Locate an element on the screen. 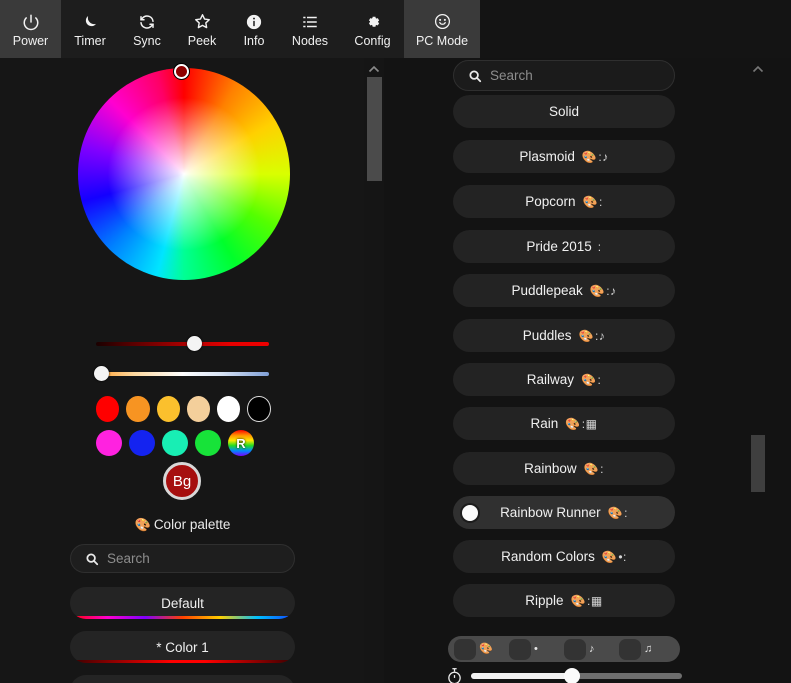 The image size is (791, 683). tab-pc-mode: PC Mode is located at coordinates (442, 29).